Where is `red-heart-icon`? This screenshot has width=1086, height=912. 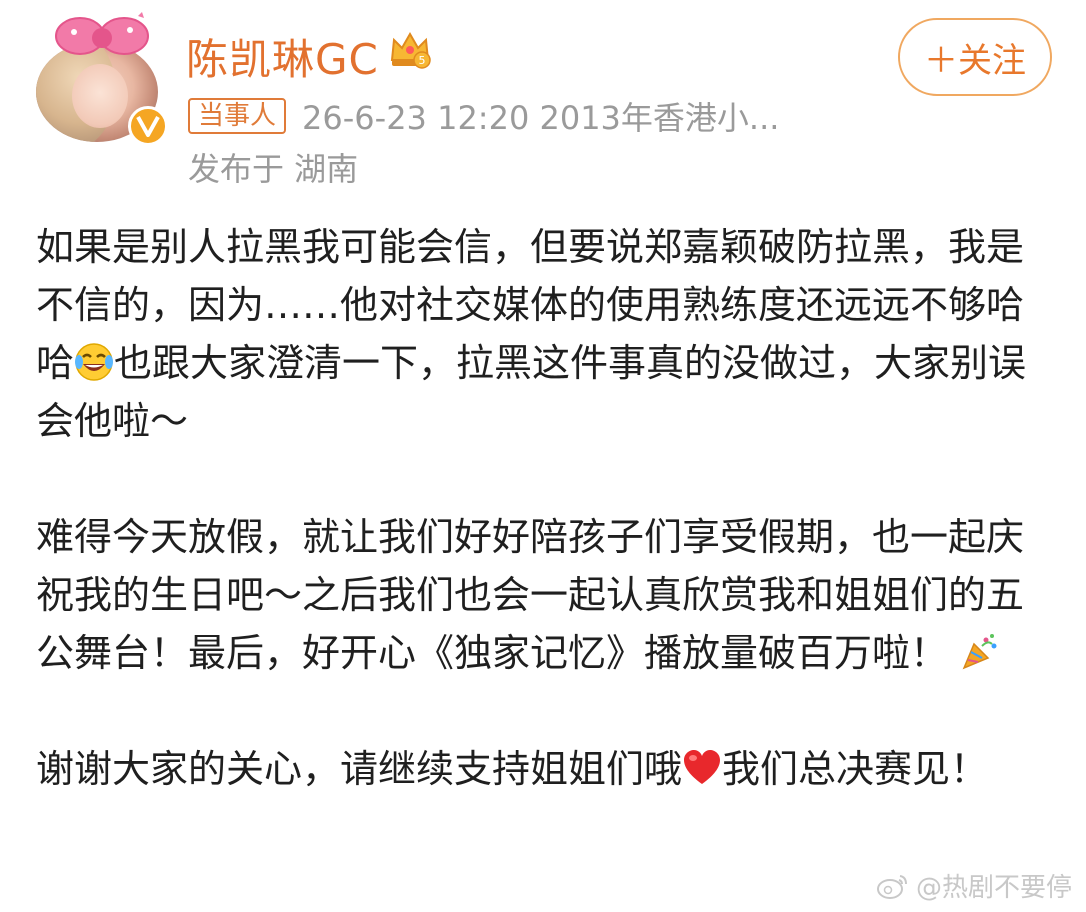
red-heart-icon is located at coordinates (702, 767).